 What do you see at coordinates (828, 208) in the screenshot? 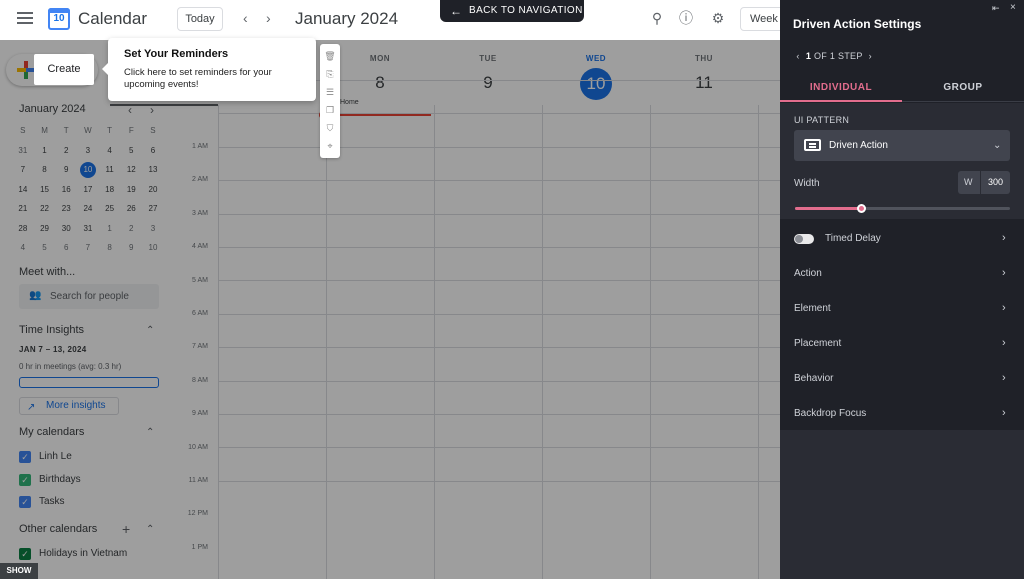
I see `width-slider-fill` at bounding box center [828, 208].